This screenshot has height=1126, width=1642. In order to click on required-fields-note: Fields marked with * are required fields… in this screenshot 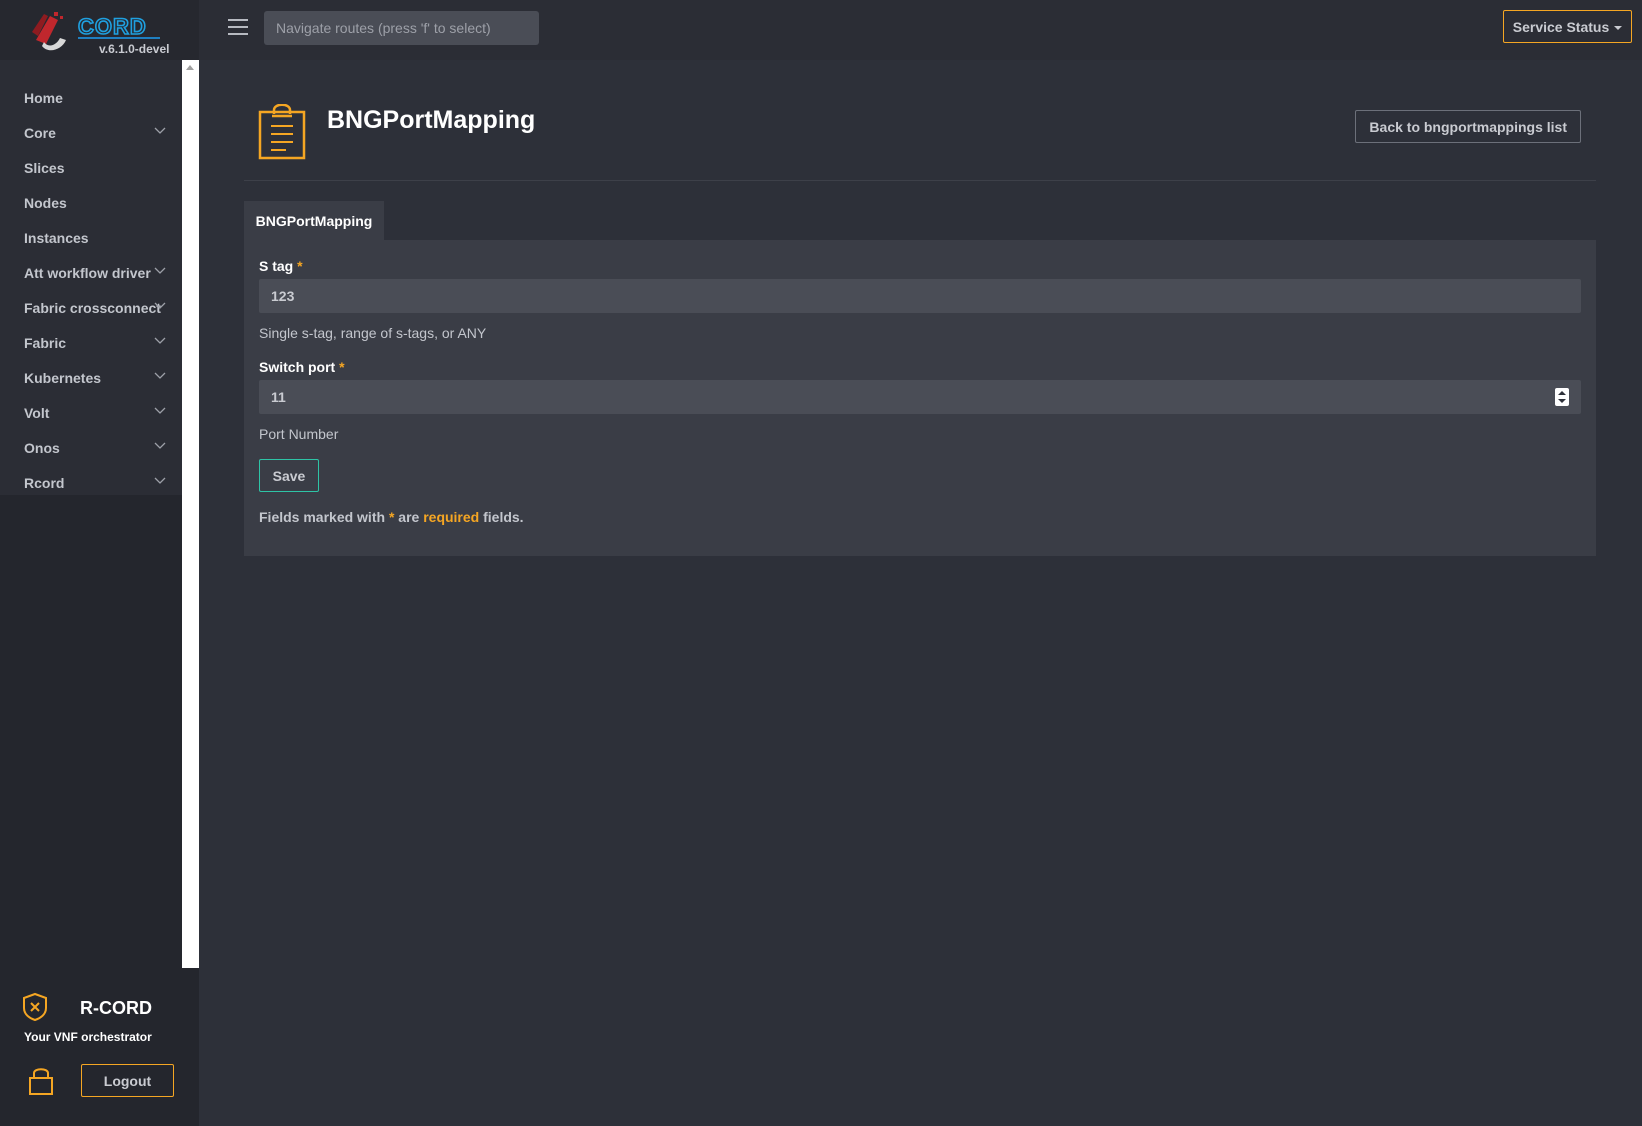, I will do `click(391, 517)`.